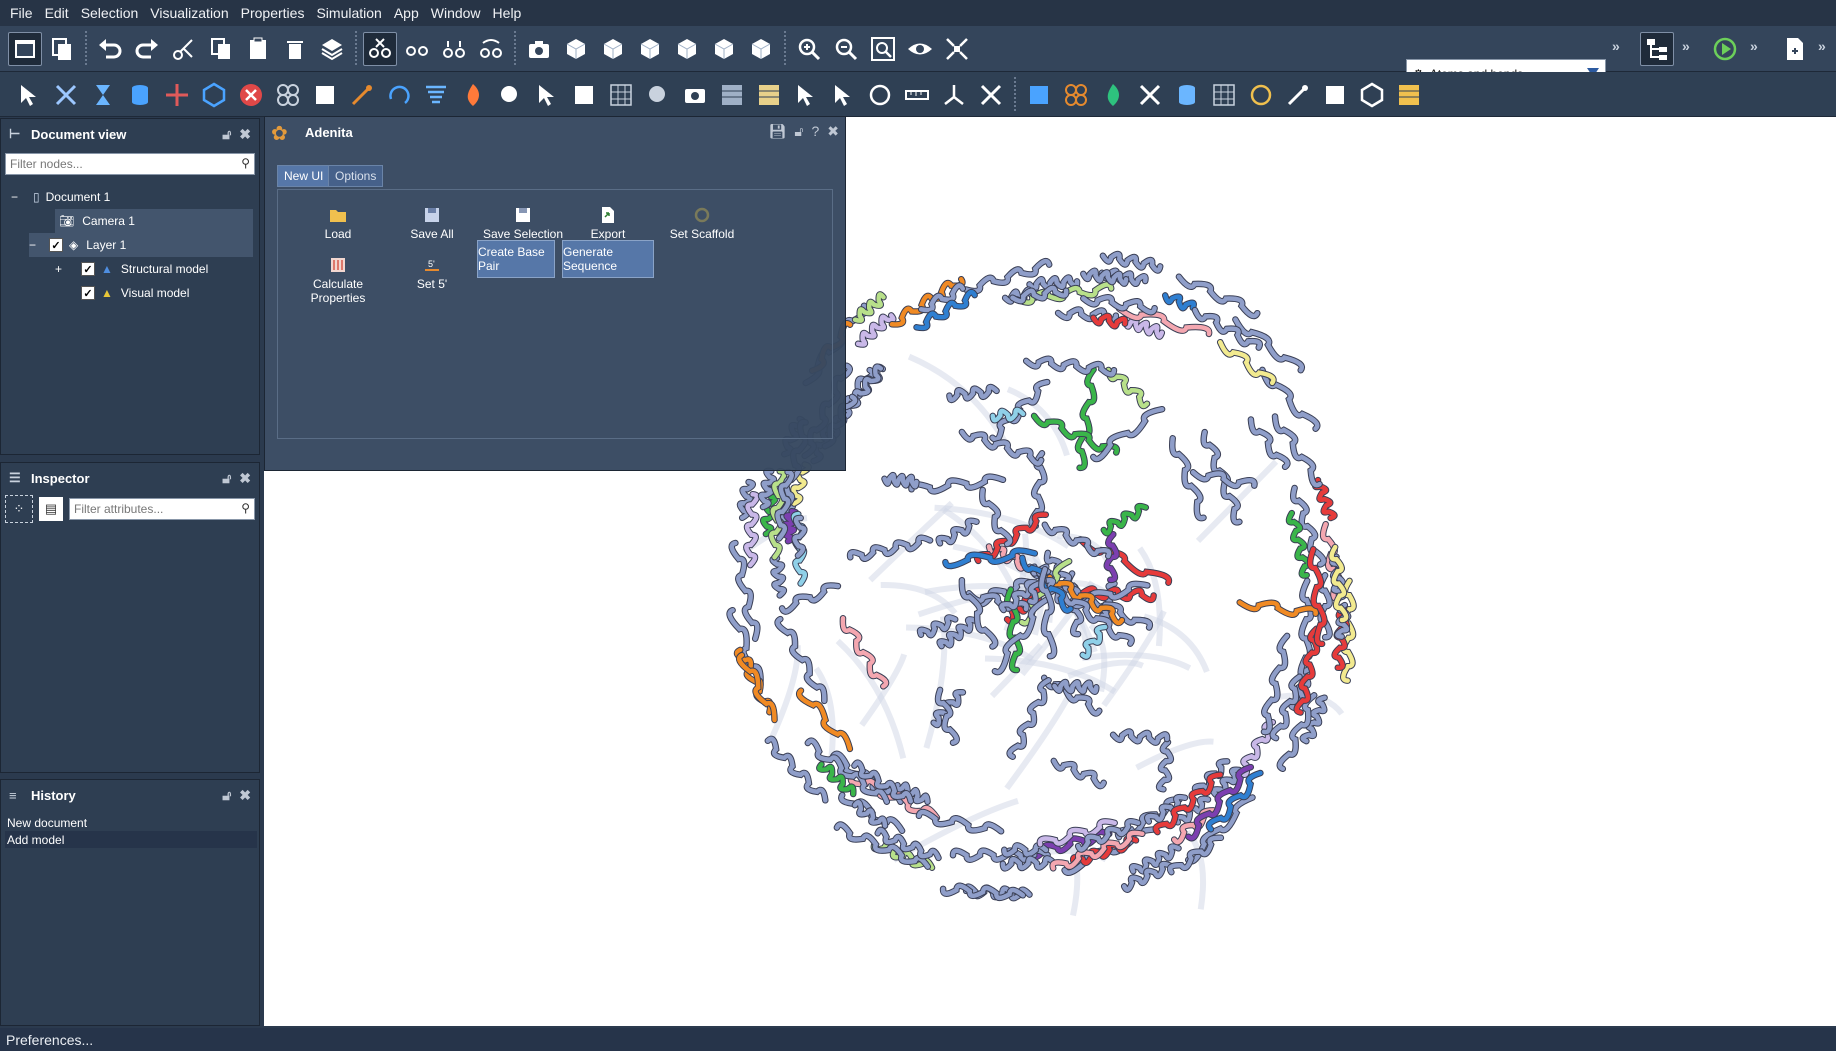 This screenshot has height=1051, width=1836. Describe the element at coordinates (608, 259) in the screenshot. I see `generate-sequence-button: Generate Sequence` at that location.